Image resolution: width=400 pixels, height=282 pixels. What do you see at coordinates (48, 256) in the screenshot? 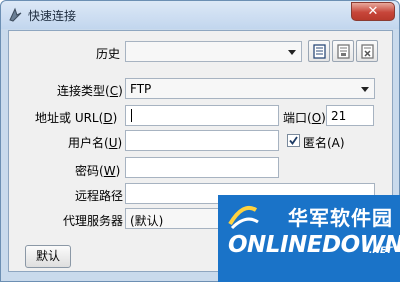
I see `default-button: 默认` at bounding box center [48, 256].